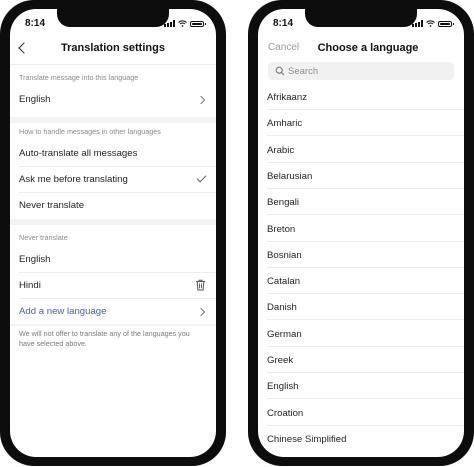  Describe the element at coordinates (113, 64) in the screenshot. I see `divider` at that location.